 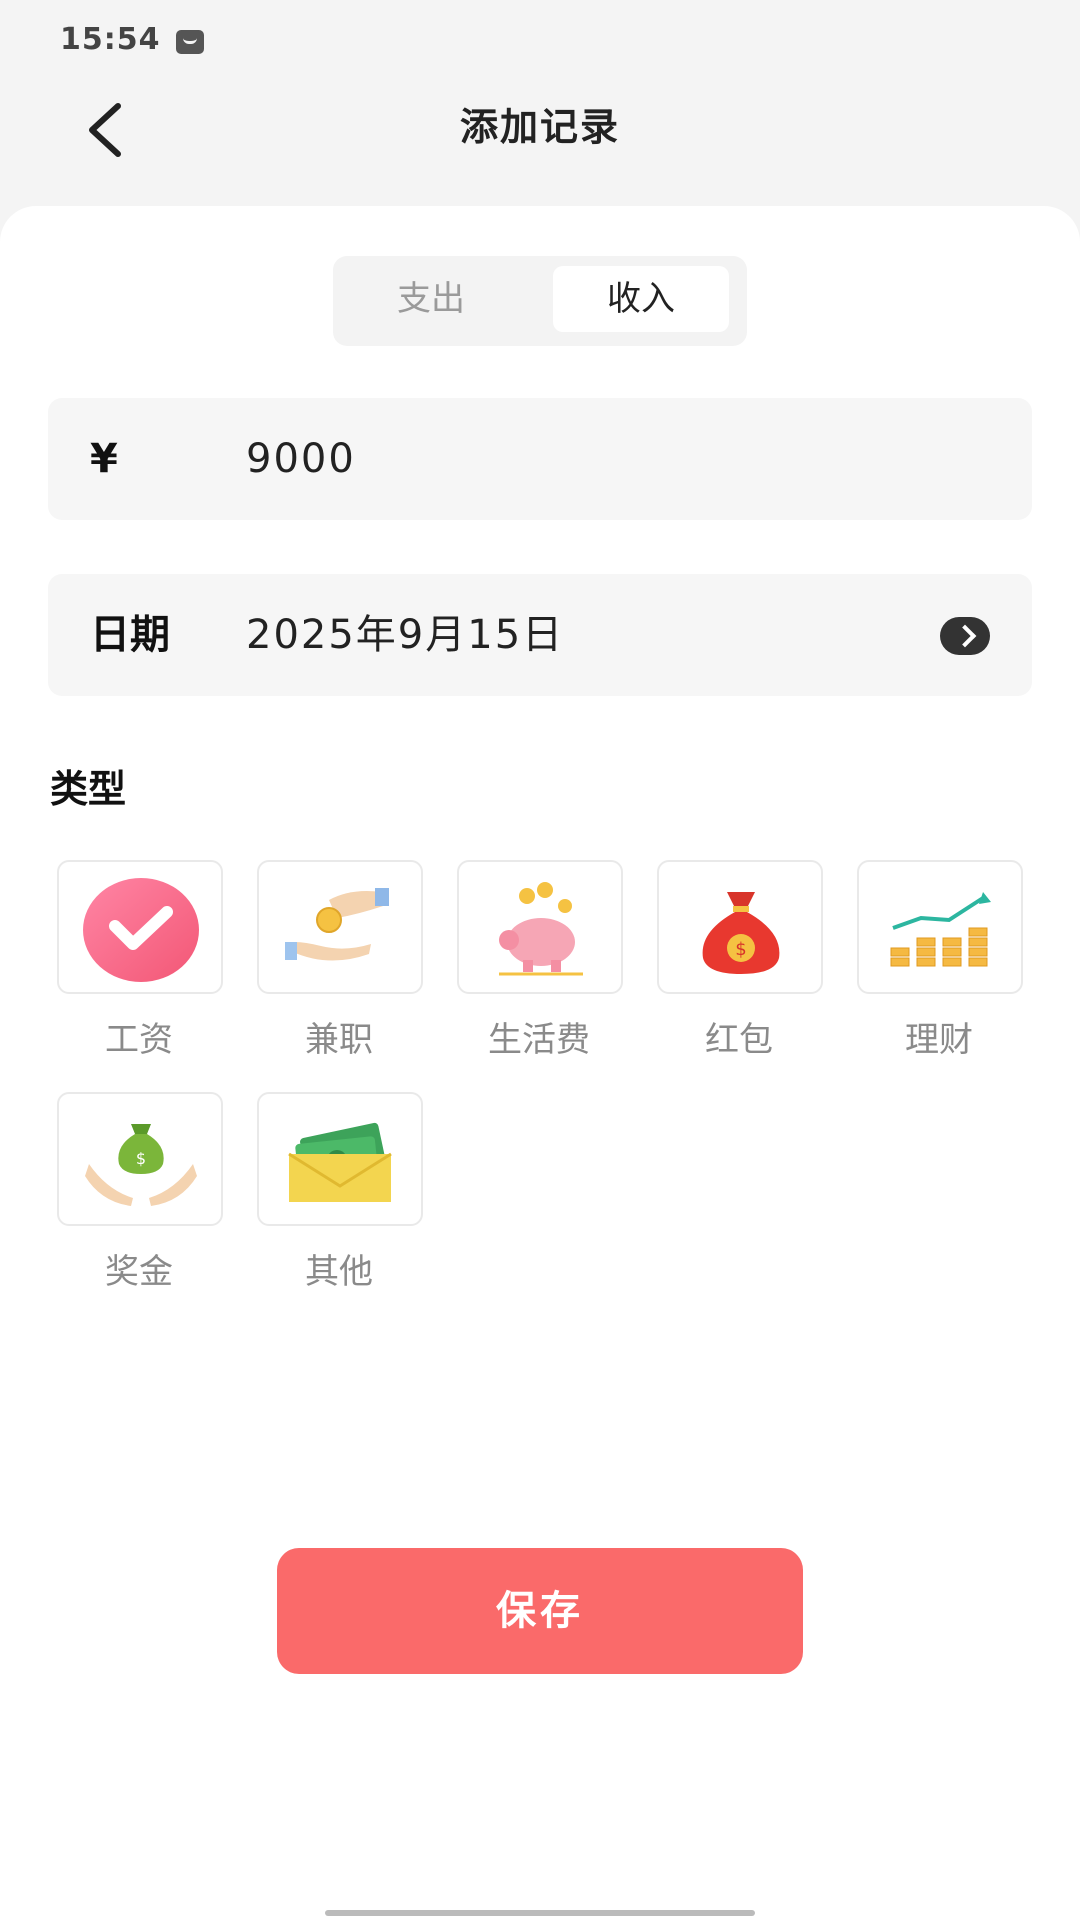 What do you see at coordinates (339, 1272) in the screenshot?
I see `category-label: 其他` at bounding box center [339, 1272].